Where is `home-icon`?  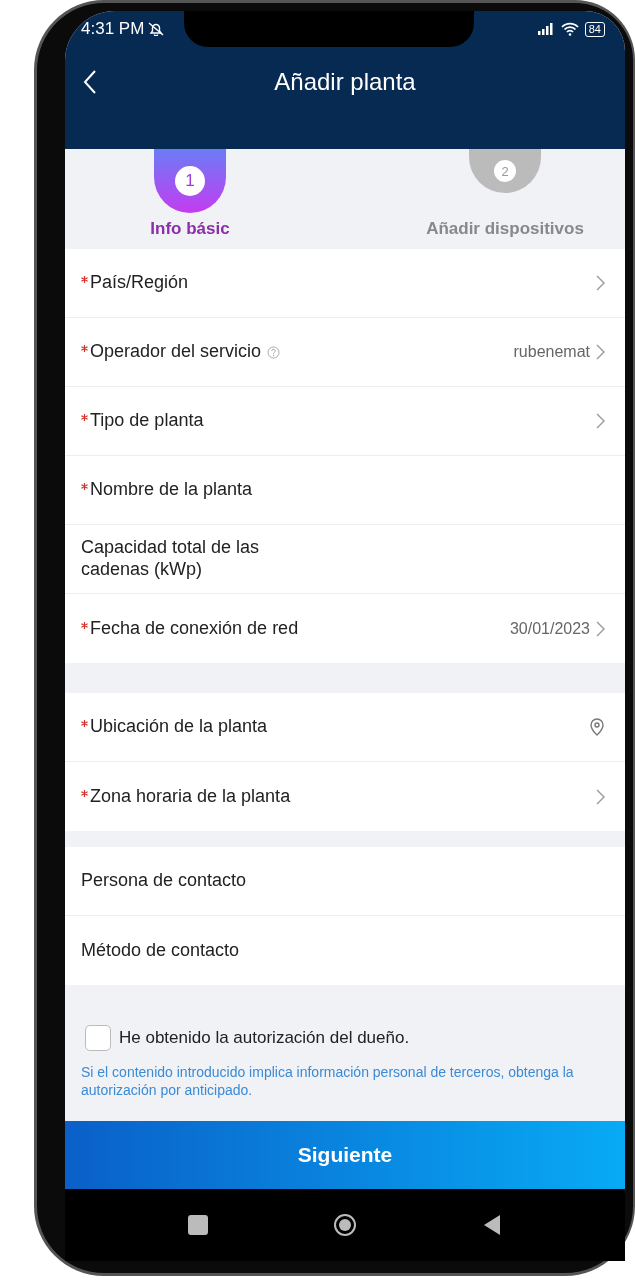 home-icon is located at coordinates (345, 1225).